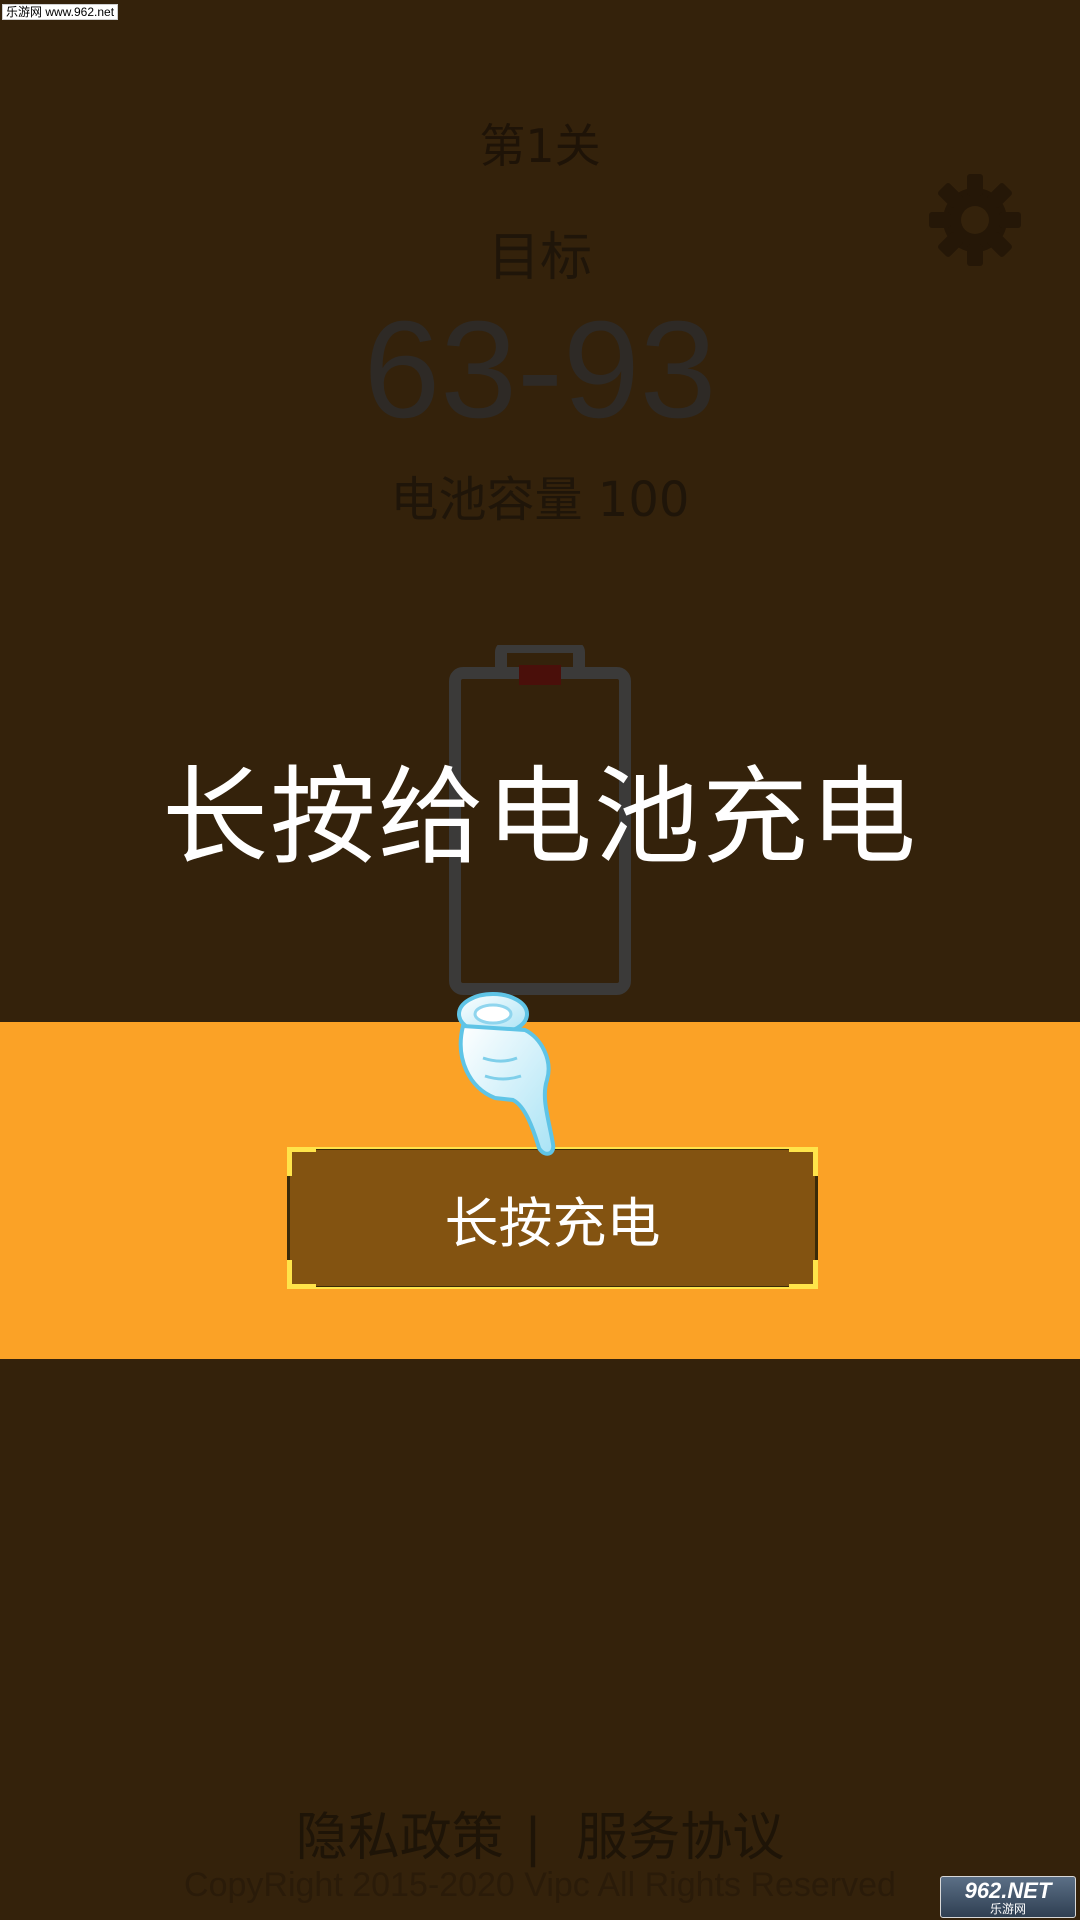  Describe the element at coordinates (540, 370) in the screenshot. I see `target-range: 63-93` at that location.